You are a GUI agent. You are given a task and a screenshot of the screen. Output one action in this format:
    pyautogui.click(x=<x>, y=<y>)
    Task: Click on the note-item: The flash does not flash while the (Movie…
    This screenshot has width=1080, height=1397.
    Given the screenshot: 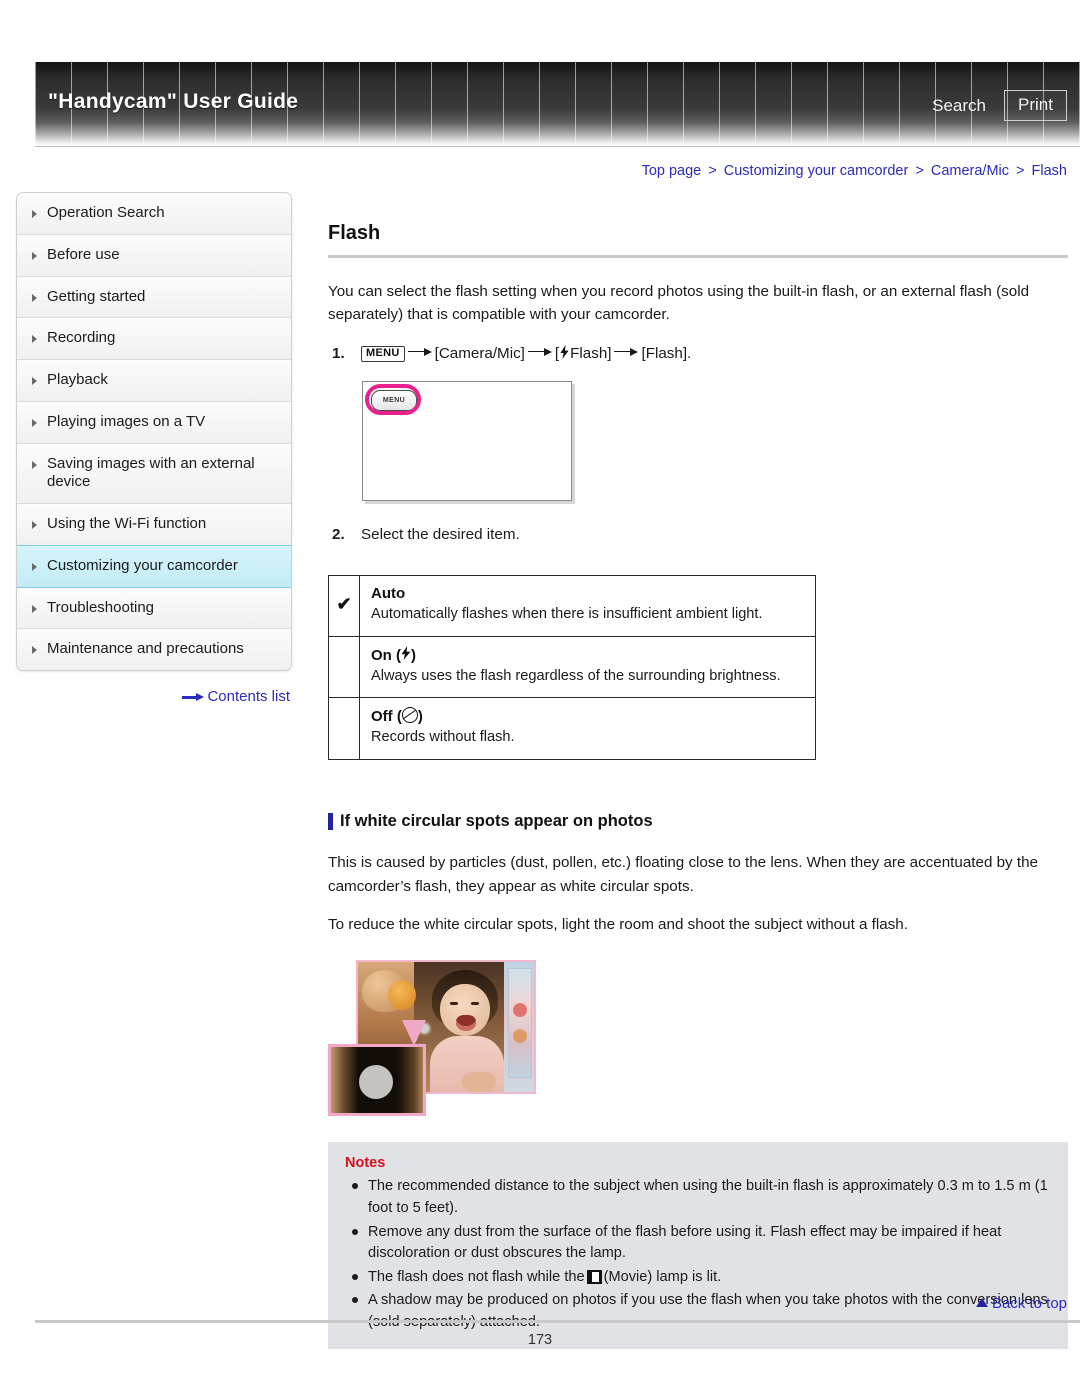 What is the action you would take?
    pyautogui.click(x=698, y=1278)
    